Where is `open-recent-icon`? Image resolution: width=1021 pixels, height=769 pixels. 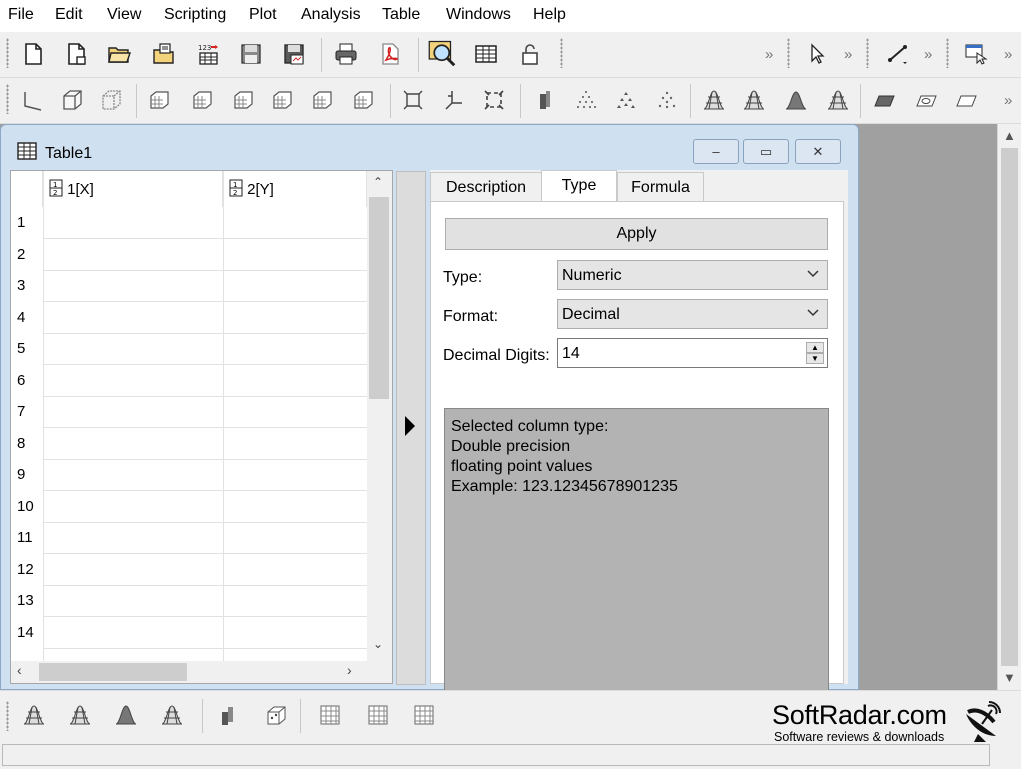 open-recent-icon is located at coordinates (164, 54).